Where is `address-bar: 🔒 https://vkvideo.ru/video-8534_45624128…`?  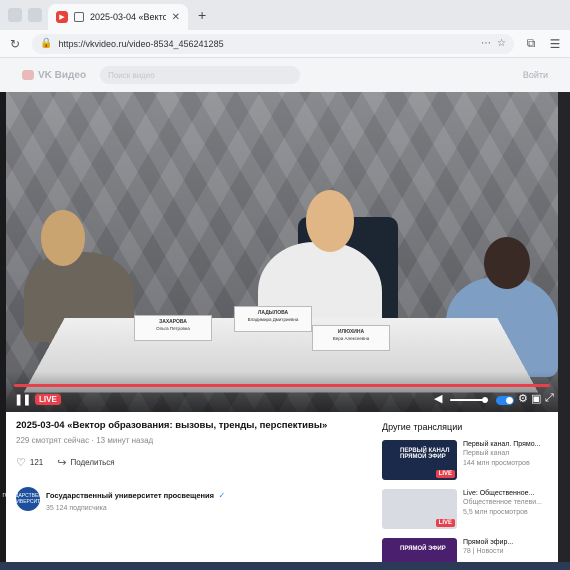 address-bar: 🔒 https://vkvideo.ru/video-8534_45624128… is located at coordinates (273, 43).